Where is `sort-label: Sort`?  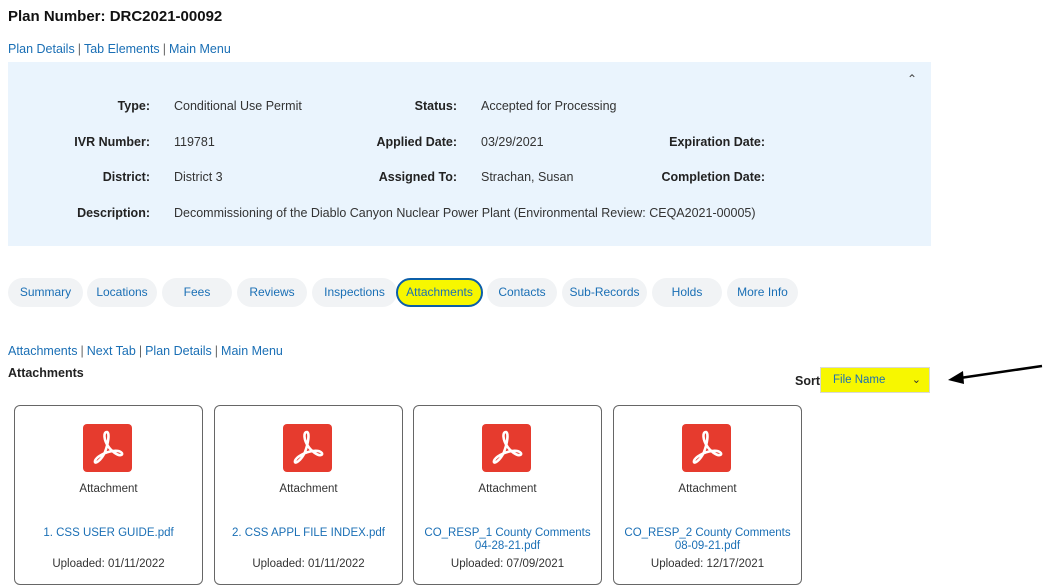
sort-label: Sort is located at coordinates (807, 381).